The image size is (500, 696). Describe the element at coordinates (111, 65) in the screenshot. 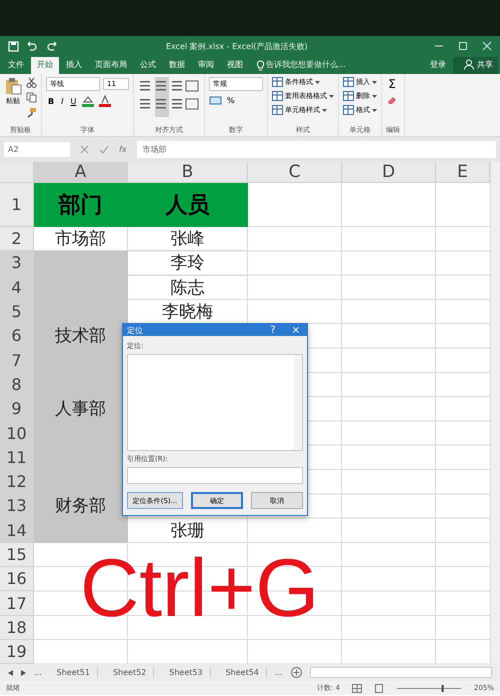

I see `ribbon-tab: 页面布局` at that location.